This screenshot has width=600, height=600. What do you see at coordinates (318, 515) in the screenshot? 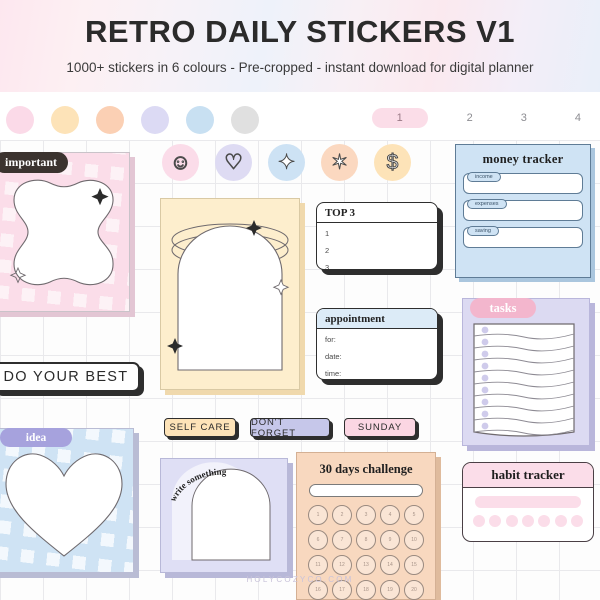
I see `challenge-day-1: 1` at bounding box center [318, 515].